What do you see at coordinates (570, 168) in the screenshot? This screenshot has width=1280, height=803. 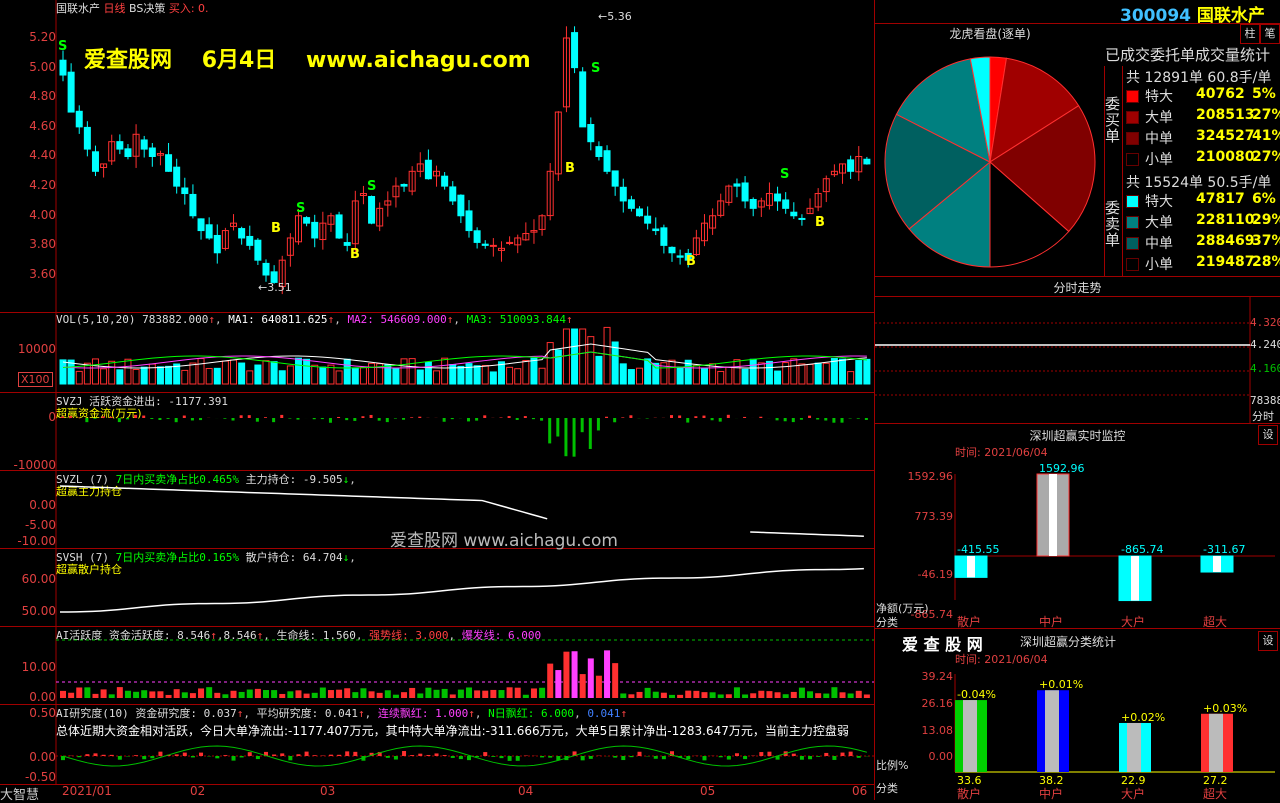 I see `buy-signal: B` at bounding box center [570, 168].